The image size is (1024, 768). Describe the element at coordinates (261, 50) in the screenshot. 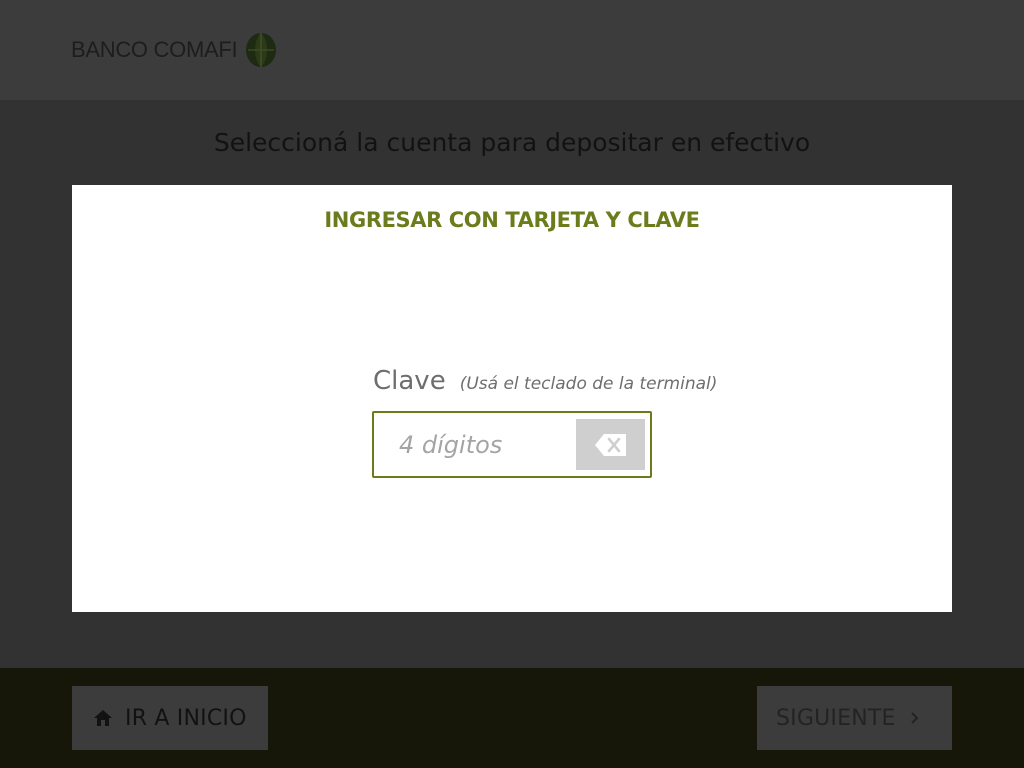

I see `comafi-leaf-logo-icon` at that location.